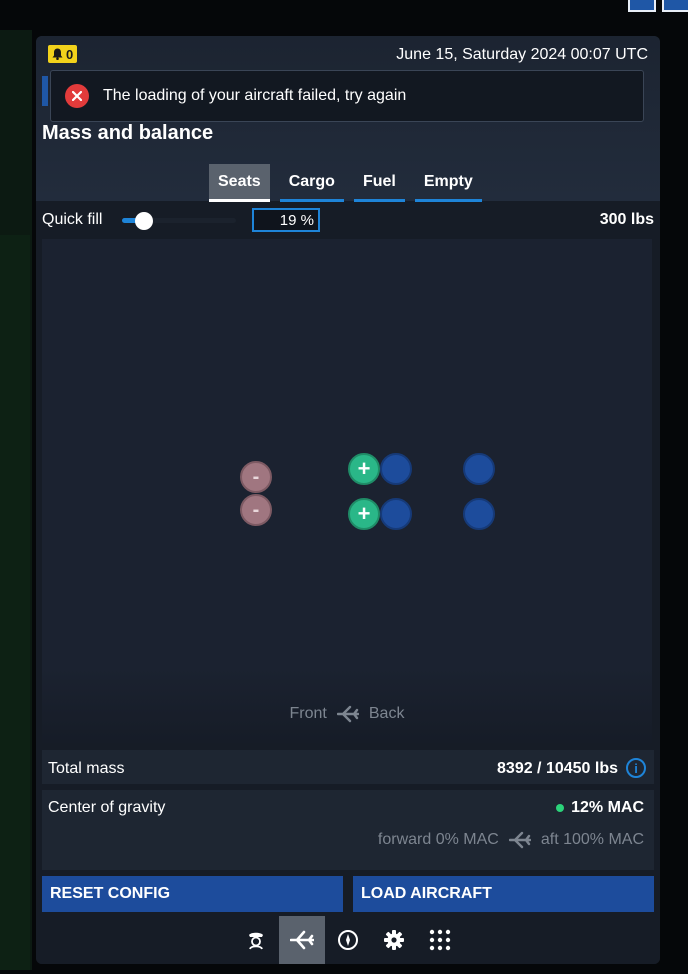 This screenshot has width=688, height=974. What do you see at coordinates (379, 183) in the screenshot?
I see `tab-fuel: Fuel` at bounding box center [379, 183].